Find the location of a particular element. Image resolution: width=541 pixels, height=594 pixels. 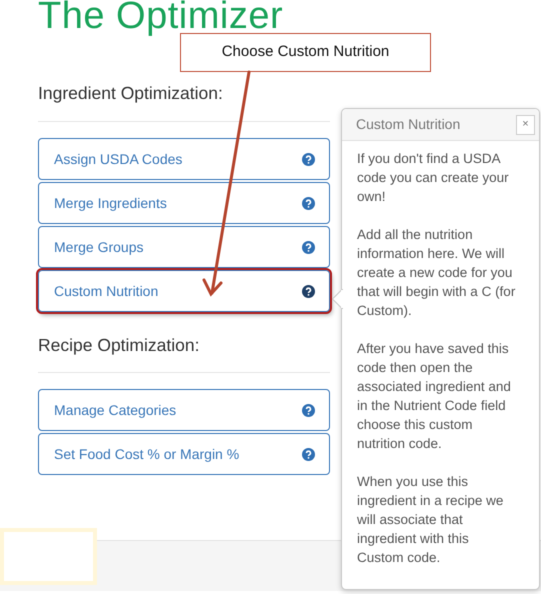

option-button: Set Food Cost % or Margin % is located at coordinates (184, 454).